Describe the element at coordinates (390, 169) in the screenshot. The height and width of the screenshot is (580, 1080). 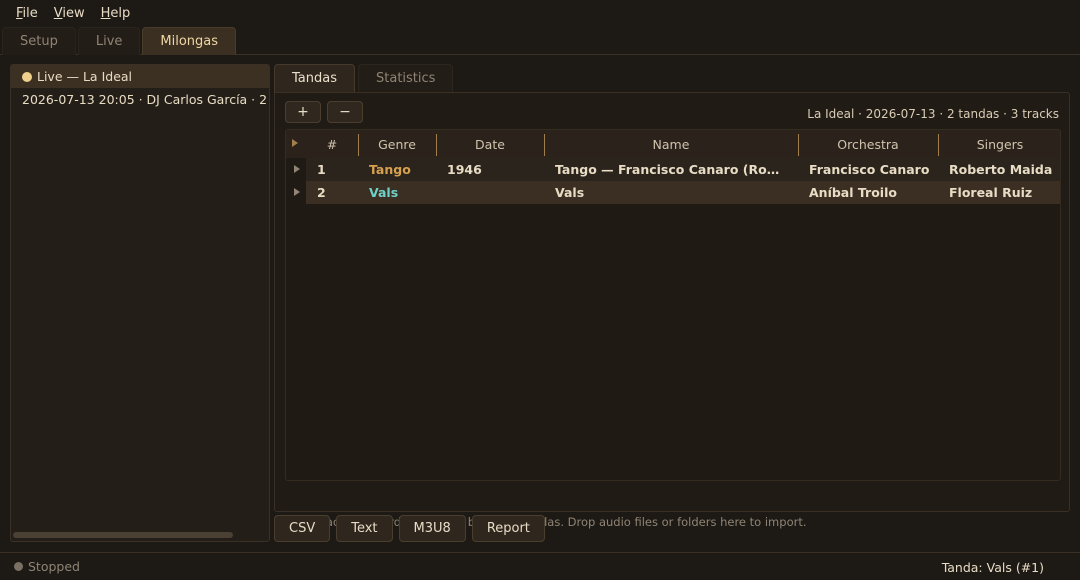
I see `cell-genre: Tango` at that location.